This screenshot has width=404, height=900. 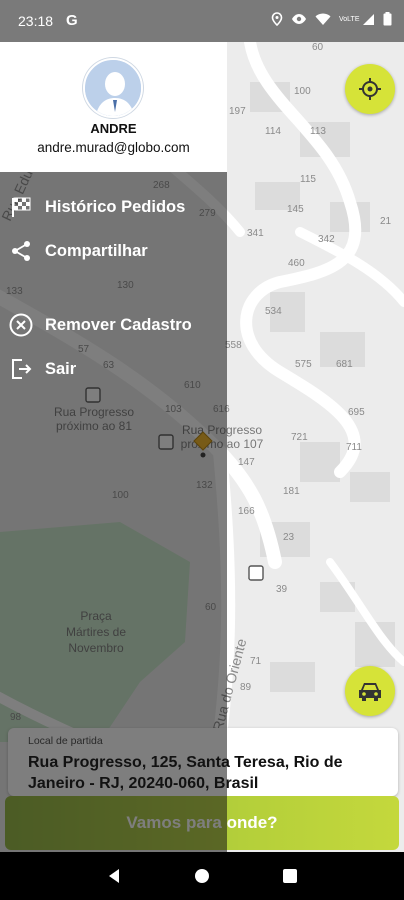 What do you see at coordinates (255, 233) in the screenshot?
I see `svg-text: 341` at bounding box center [255, 233].